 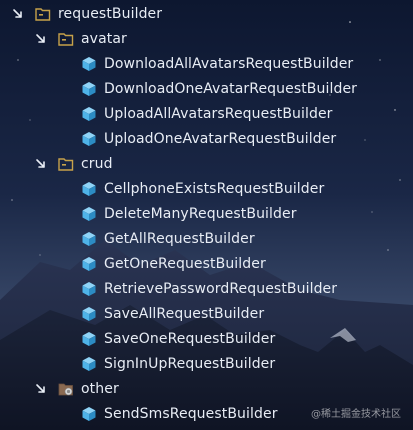 I want to click on tree-item-label: SendSmsRequestBuilder, so click(x=191, y=414).